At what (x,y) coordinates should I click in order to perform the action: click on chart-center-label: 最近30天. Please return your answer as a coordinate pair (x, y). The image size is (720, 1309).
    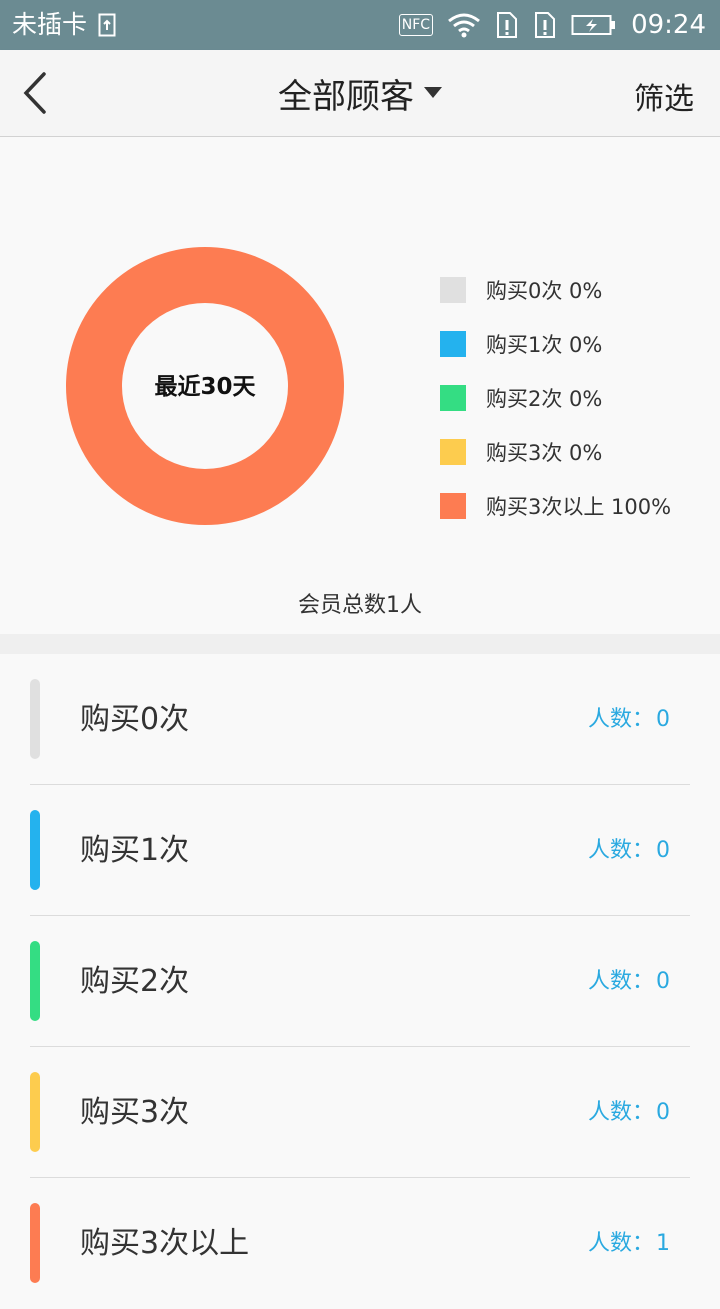
    Looking at the image, I should click on (205, 387).